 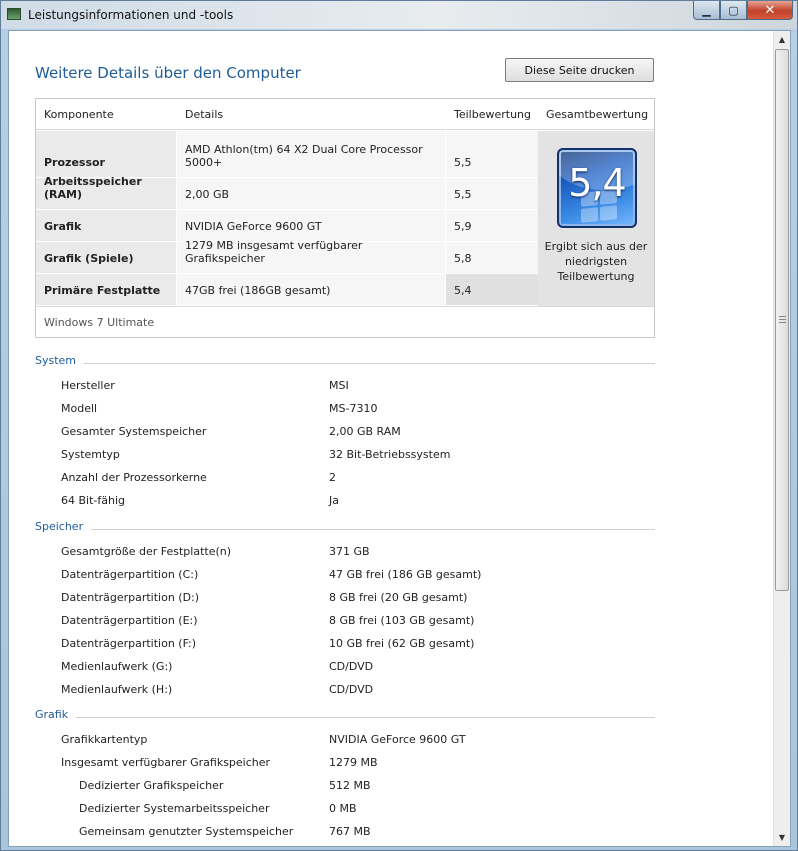 What do you see at coordinates (117, 666) in the screenshot?
I see `property-label: Medienlaufwerk (G:)` at bounding box center [117, 666].